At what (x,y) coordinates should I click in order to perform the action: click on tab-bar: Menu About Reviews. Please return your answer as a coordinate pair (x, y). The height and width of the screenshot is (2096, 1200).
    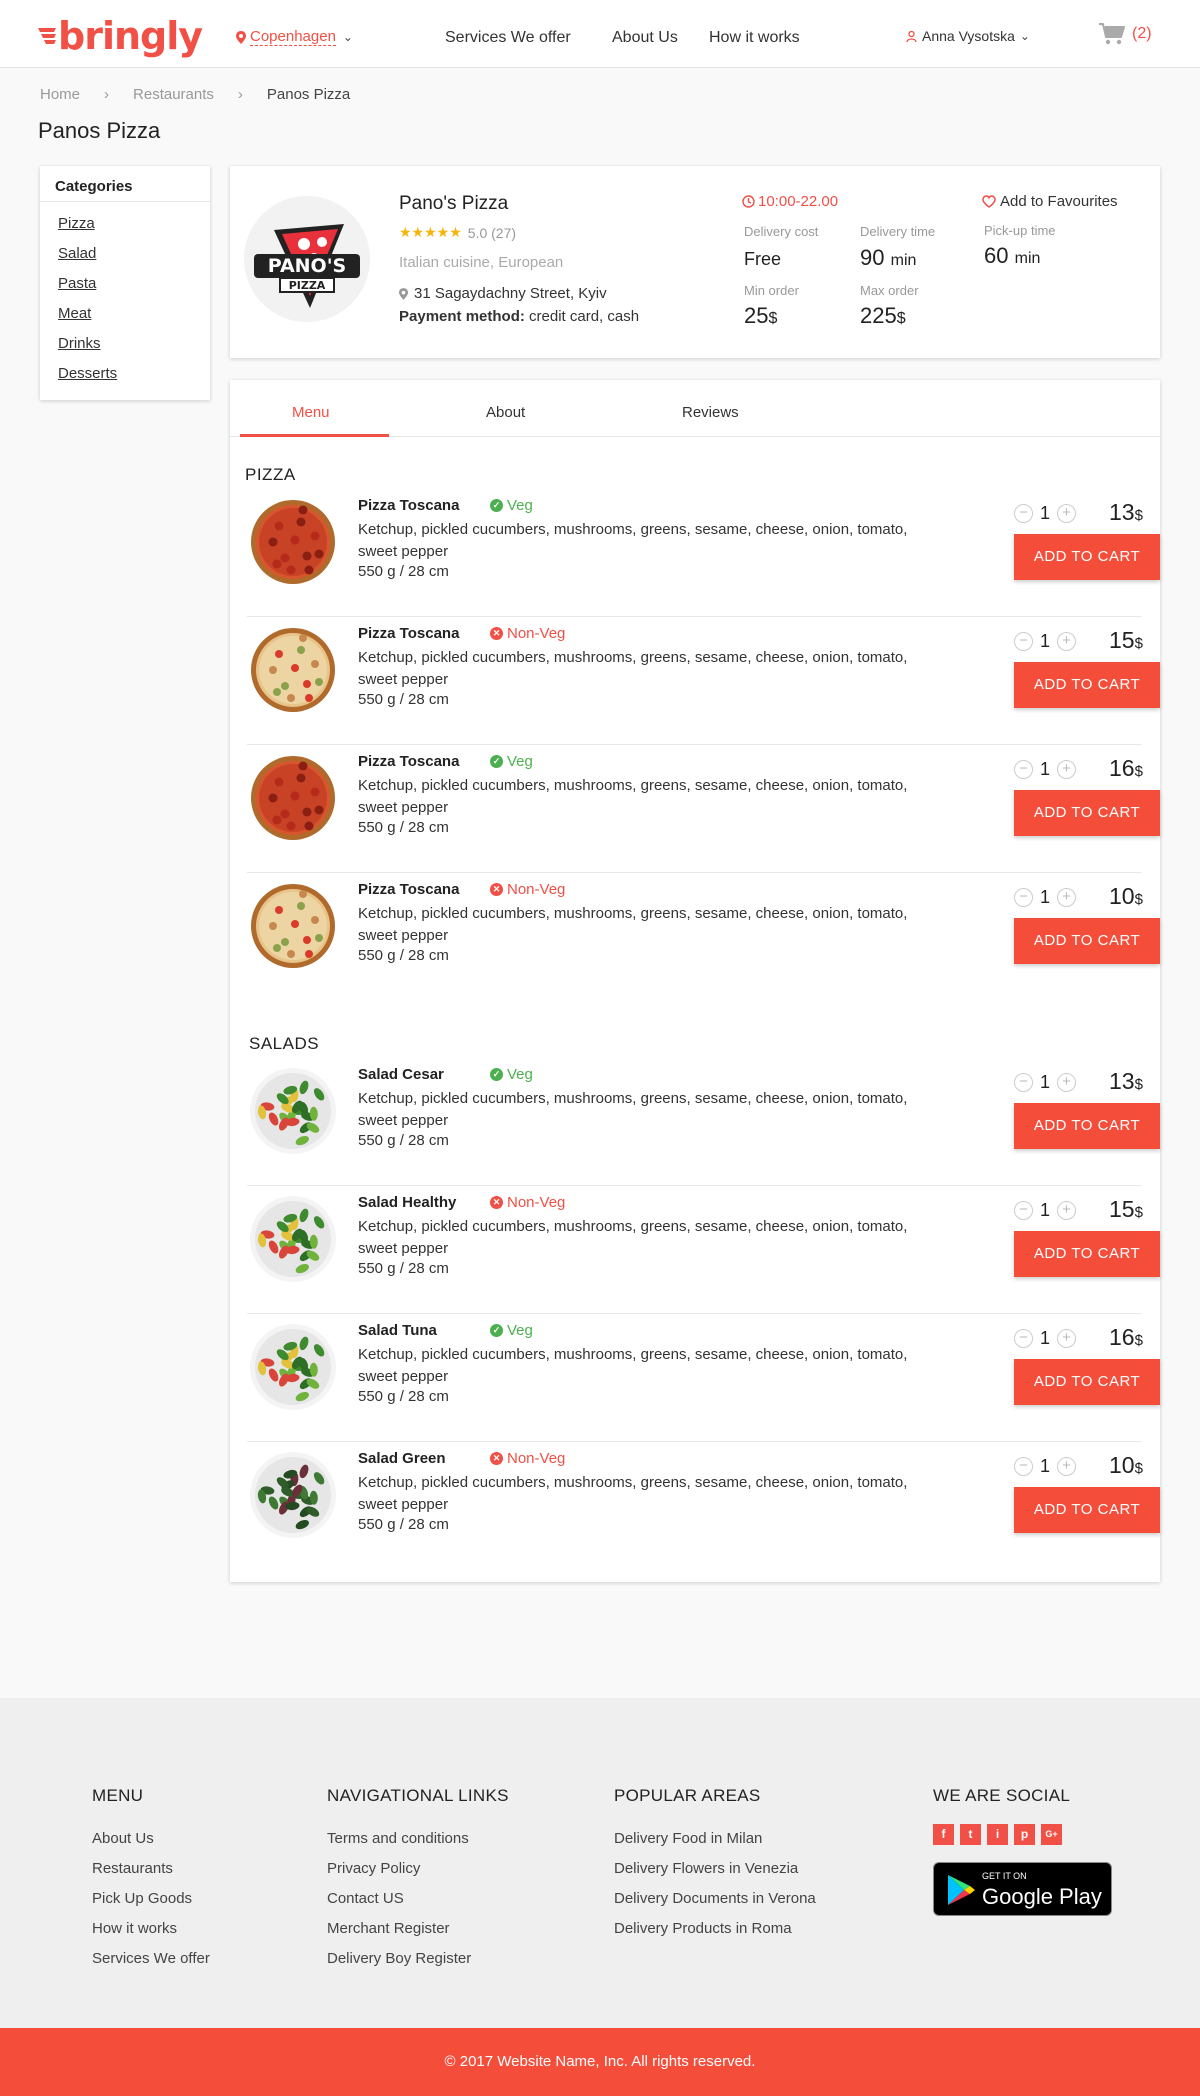
    Looking at the image, I should click on (695, 408).